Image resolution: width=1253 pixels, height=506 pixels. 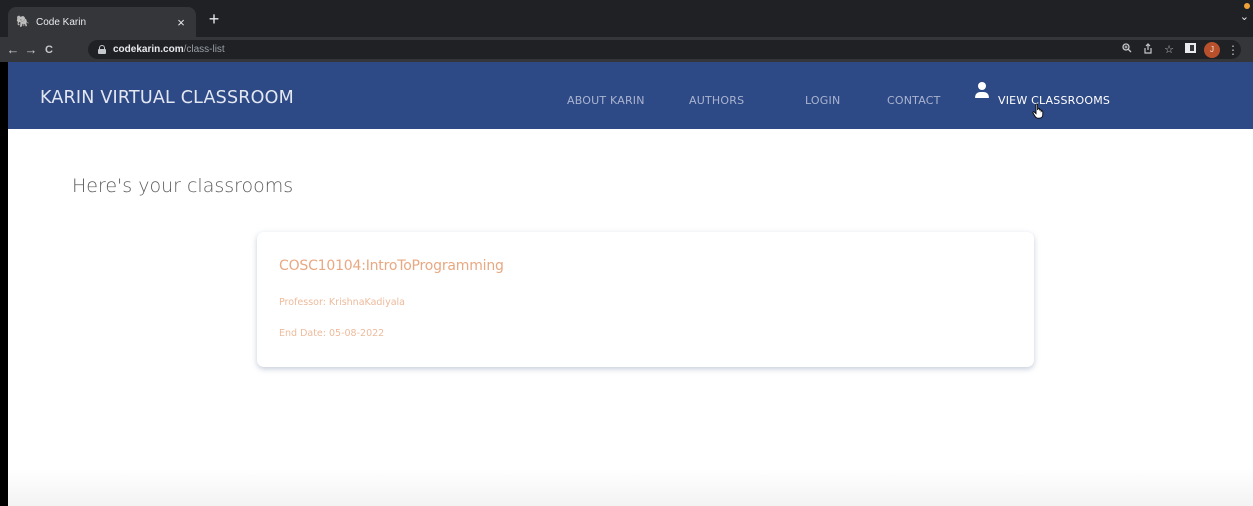 I want to click on course-title: COSC10104:IntroToProgramming, so click(x=391, y=266).